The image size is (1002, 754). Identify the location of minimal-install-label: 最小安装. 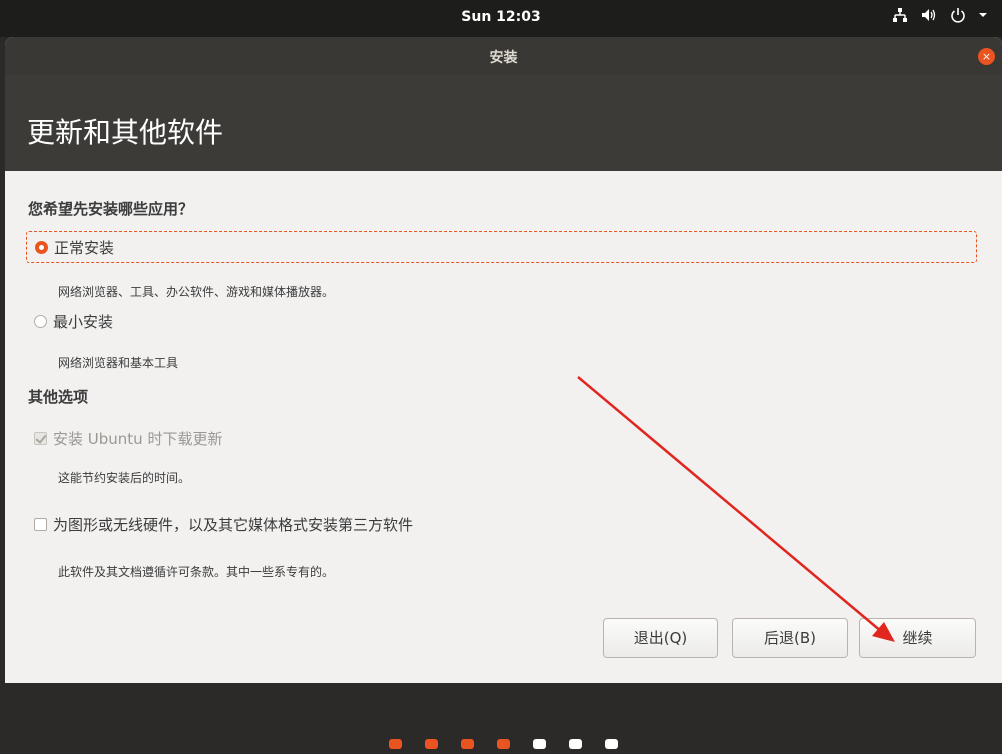
(83, 321).